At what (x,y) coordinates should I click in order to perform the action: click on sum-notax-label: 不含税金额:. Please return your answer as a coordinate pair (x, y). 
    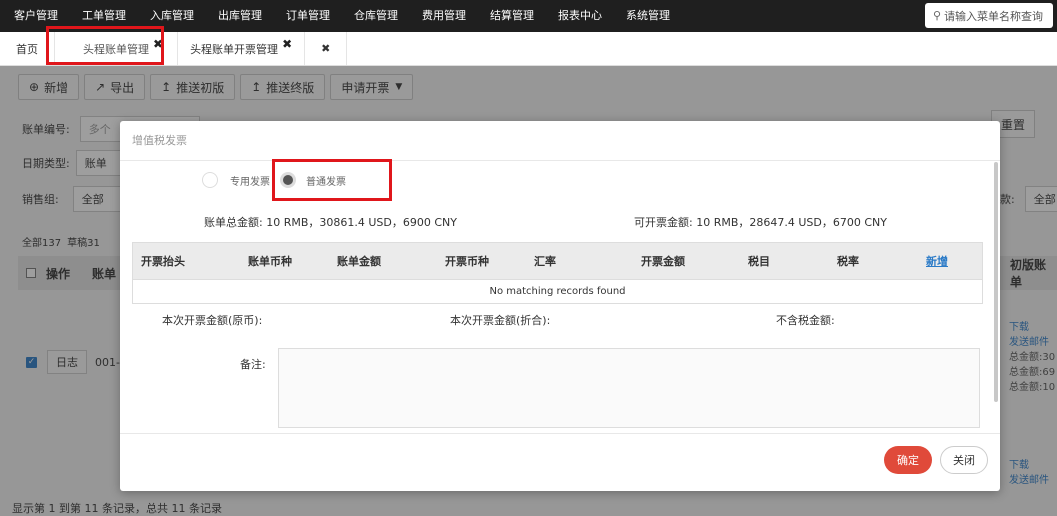
    Looking at the image, I should click on (805, 320).